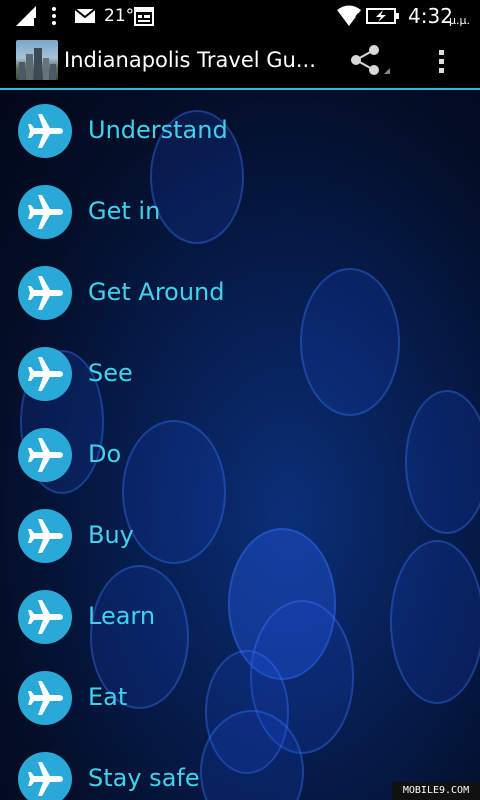 Image resolution: width=480 pixels, height=800 pixels. Describe the element at coordinates (436, 791) in the screenshot. I see `watermark: MOBILE9.COM` at that location.